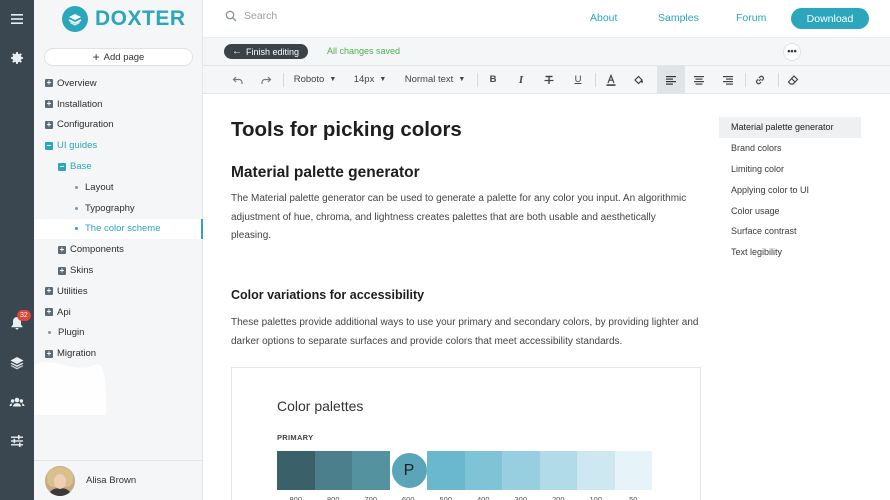 Image resolution: width=890 pixels, height=500 pixels. Describe the element at coordinates (118, 104) in the screenshot. I see `sidebar-item-installation: + Installation` at that location.